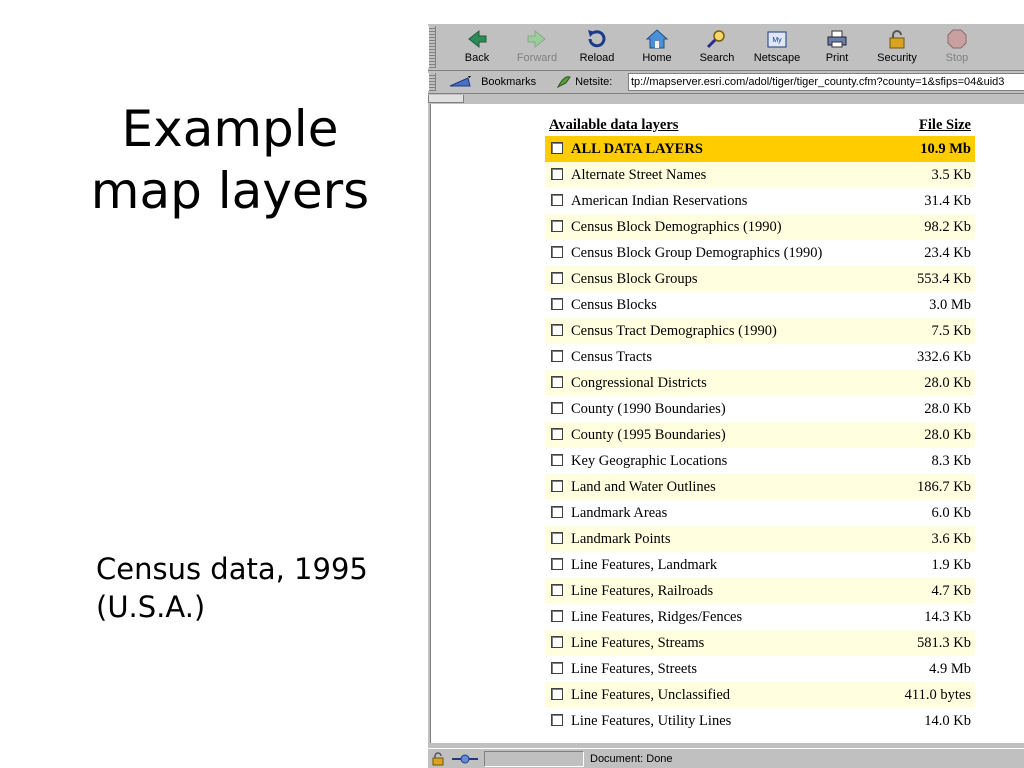  I want to click on header-available-layers: Available data layers, so click(614, 124).